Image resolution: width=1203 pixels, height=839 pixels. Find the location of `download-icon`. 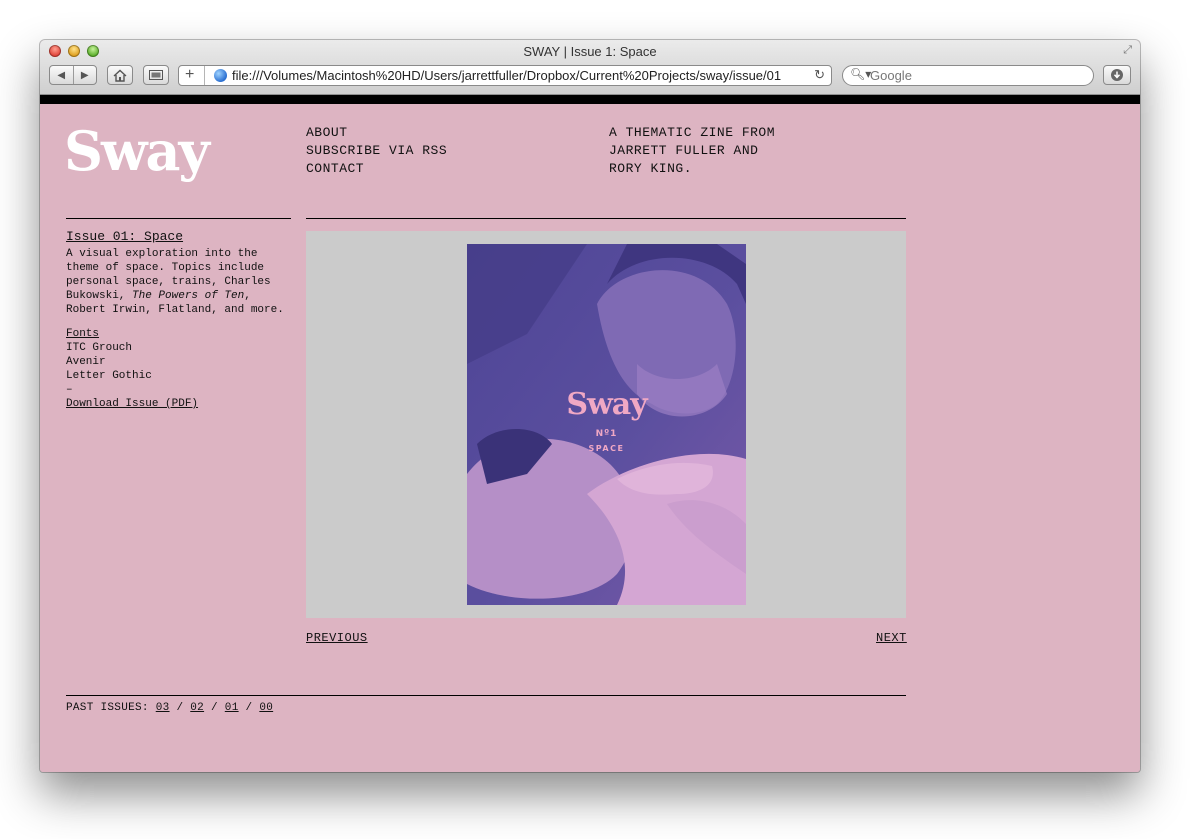

download-icon is located at coordinates (1117, 75).